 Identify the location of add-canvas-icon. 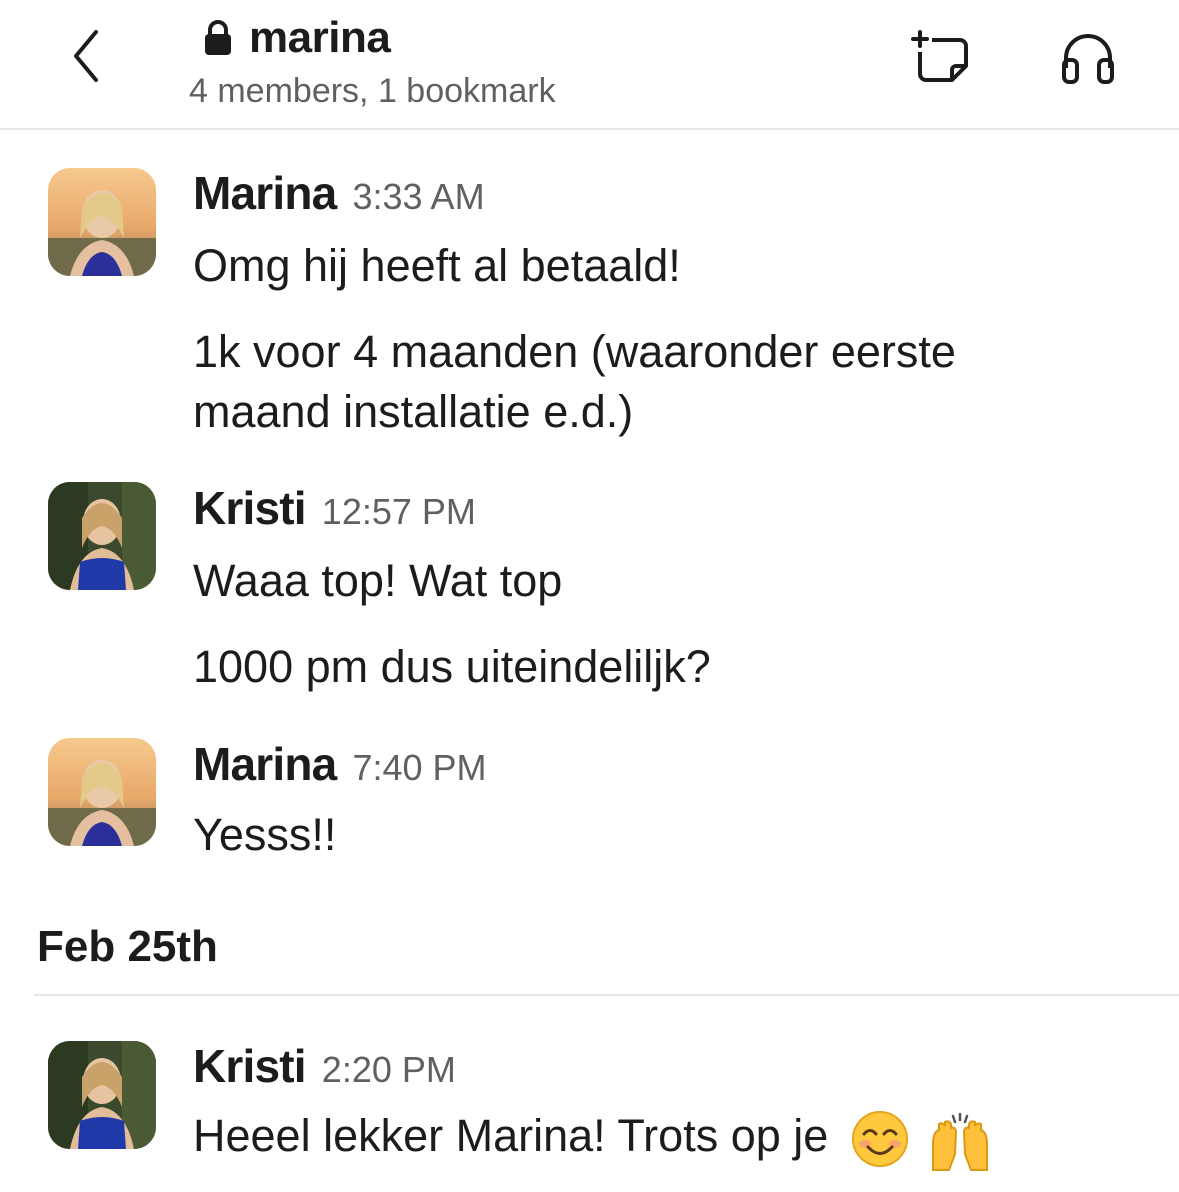
(939, 56).